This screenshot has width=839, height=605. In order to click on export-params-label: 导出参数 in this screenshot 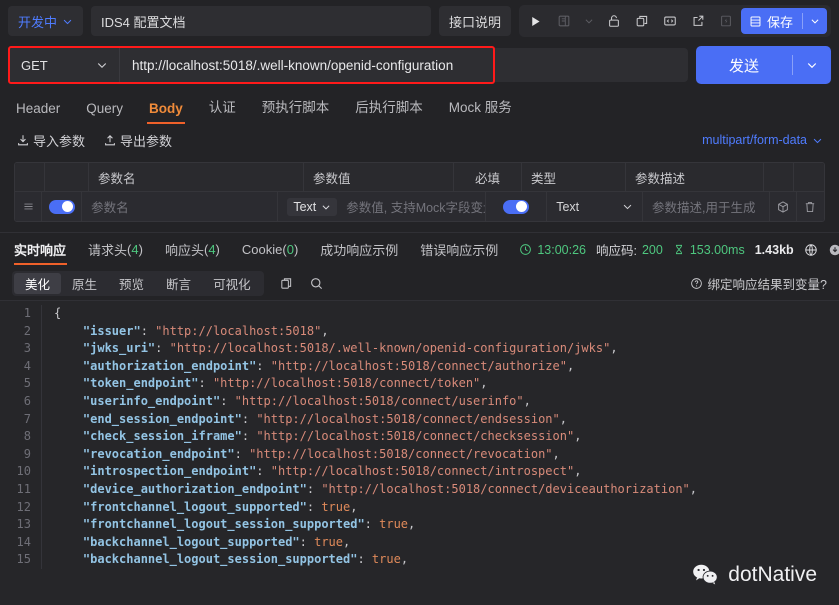, I will do `click(146, 141)`.